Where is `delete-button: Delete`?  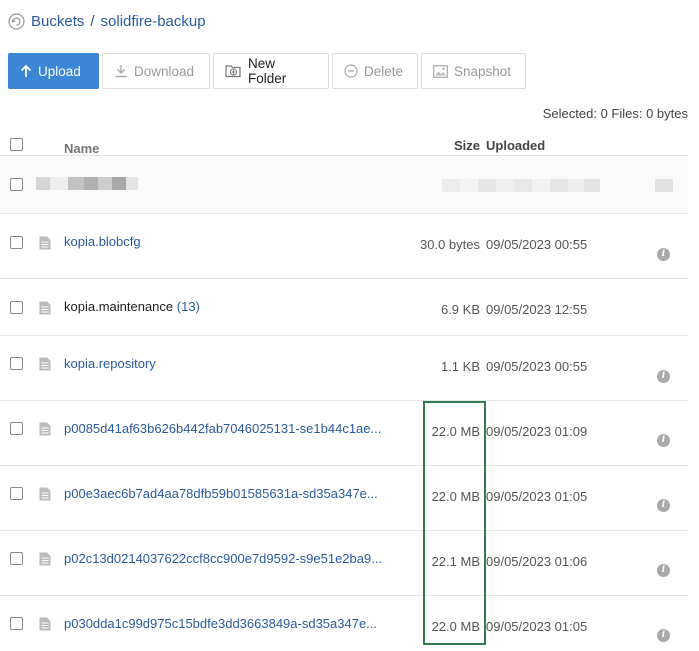
delete-button: Delete is located at coordinates (375, 71).